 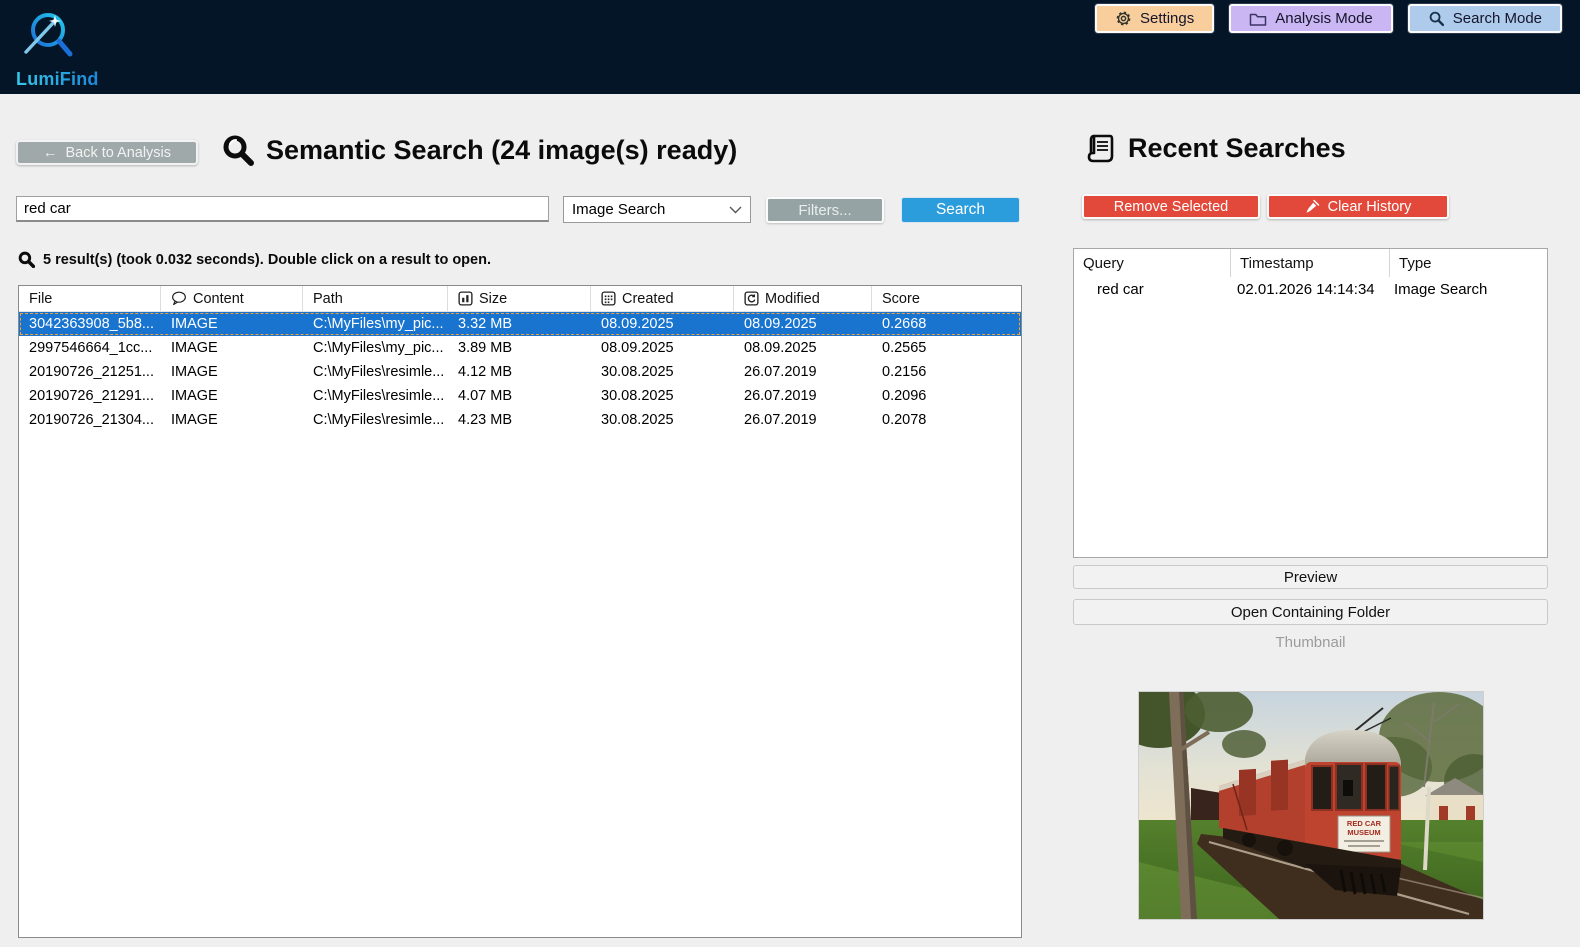 I want to click on sign-text-line2: MUSEUM, so click(x=1363, y=832).